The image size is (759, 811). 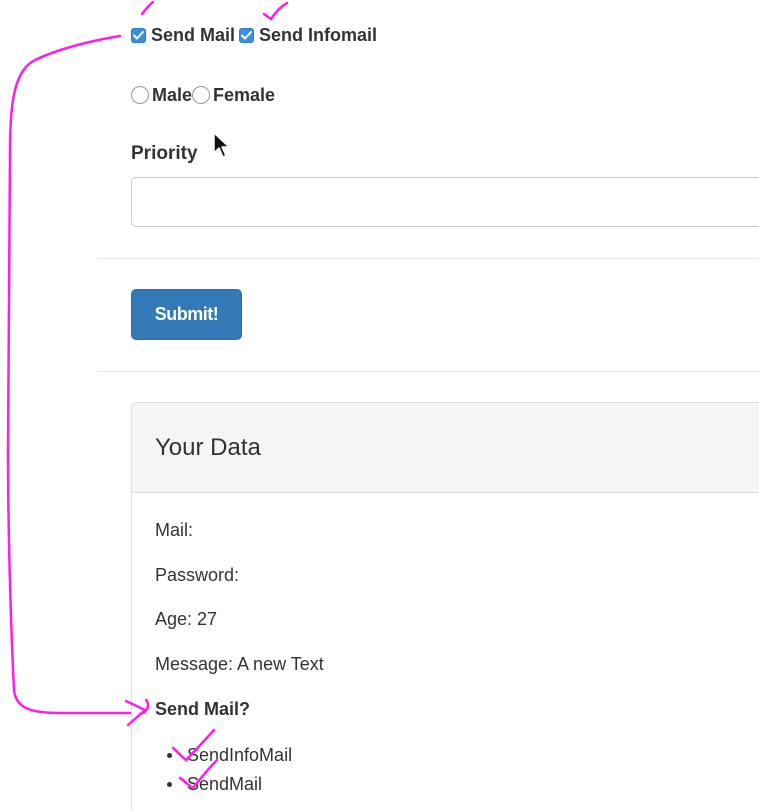 What do you see at coordinates (203, 709) in the screenshot?
I see `send-mail-heading: Send Mail?` at bounding box center [203, 709].